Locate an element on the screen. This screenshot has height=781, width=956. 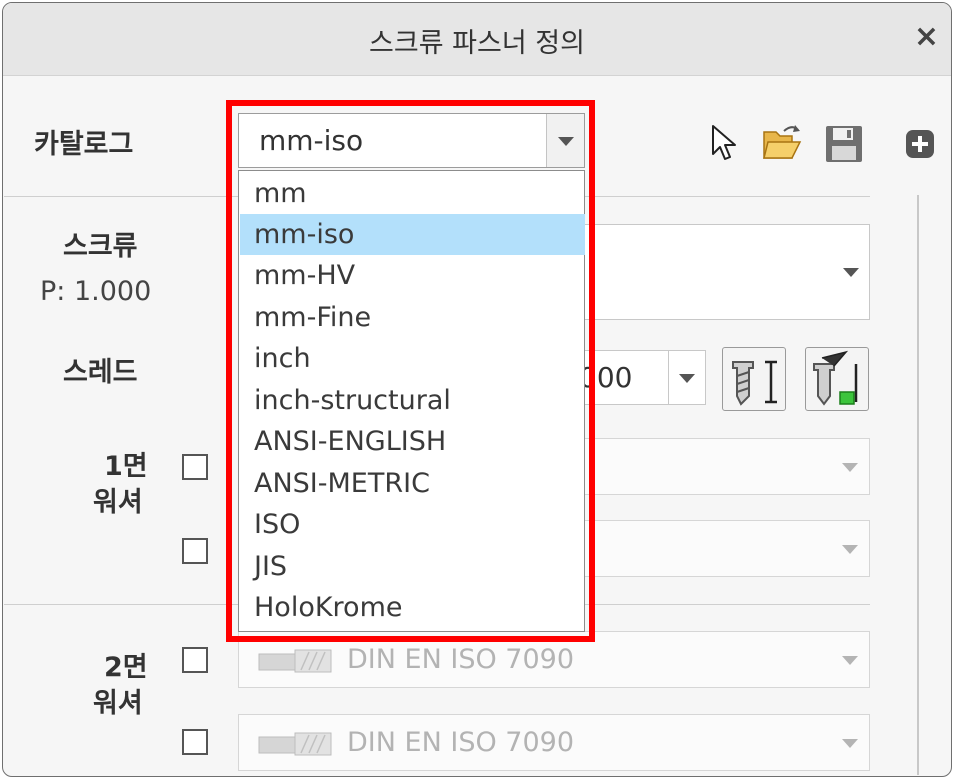
screw-length-button is located at coordinates (754, 379).